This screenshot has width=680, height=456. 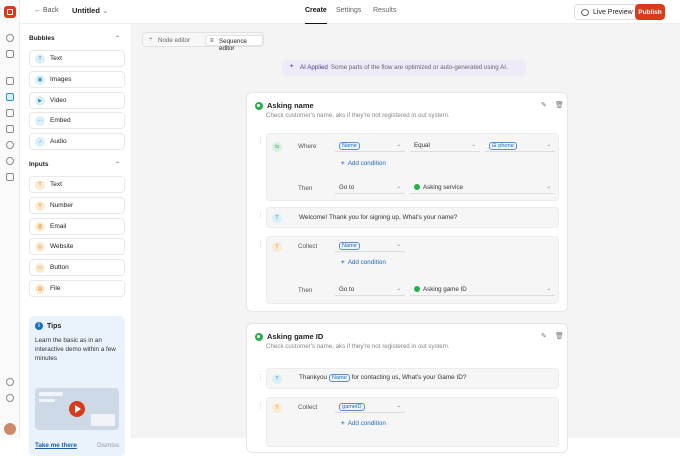 What do you see at coordinates (650, 12) in the screenshot?
I see `publish-button: Publish` at bounding box center [650, 12].